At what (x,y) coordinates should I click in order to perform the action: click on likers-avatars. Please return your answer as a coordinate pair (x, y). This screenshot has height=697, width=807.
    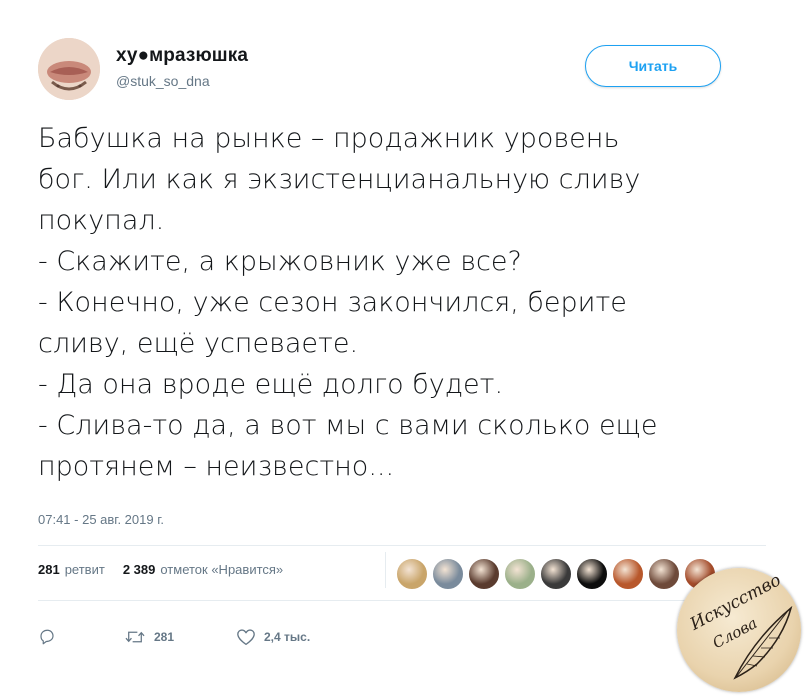
    Looking at the image, I should click on (558, 574).